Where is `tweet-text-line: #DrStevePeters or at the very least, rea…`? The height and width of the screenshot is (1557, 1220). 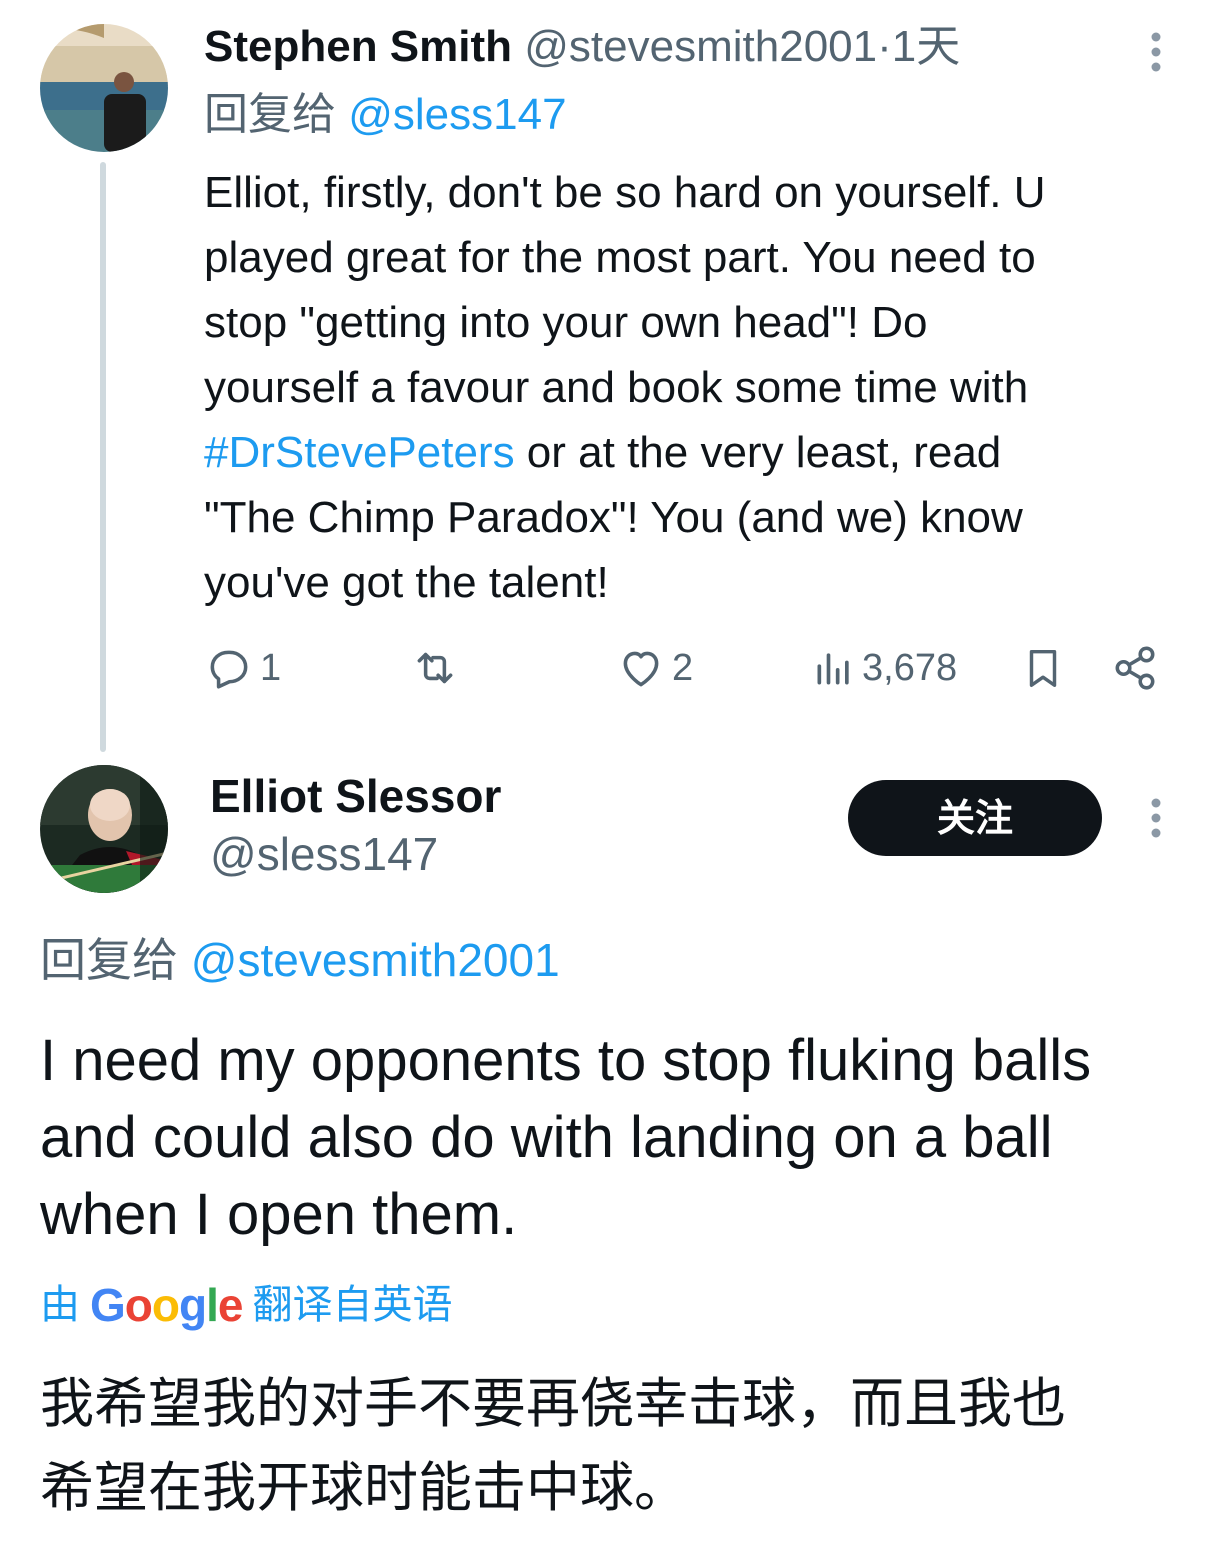 tweet-text-line: #DrStevePeters or at the very least, rea… is located at coordinates (694, 452).